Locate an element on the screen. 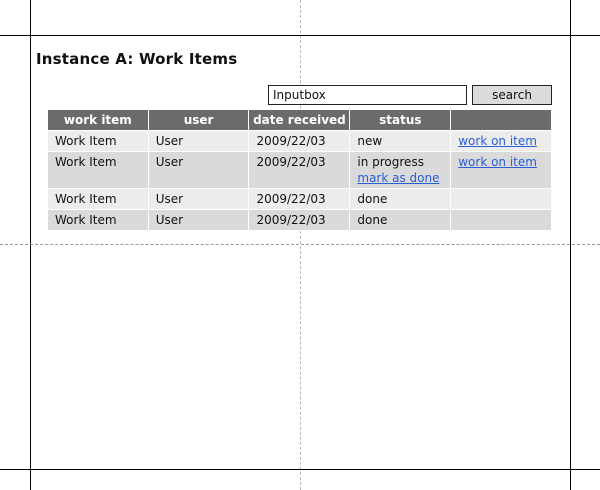 The height and width of the screenshot is (490, 600). search-input is located at coordinates (367, 95).